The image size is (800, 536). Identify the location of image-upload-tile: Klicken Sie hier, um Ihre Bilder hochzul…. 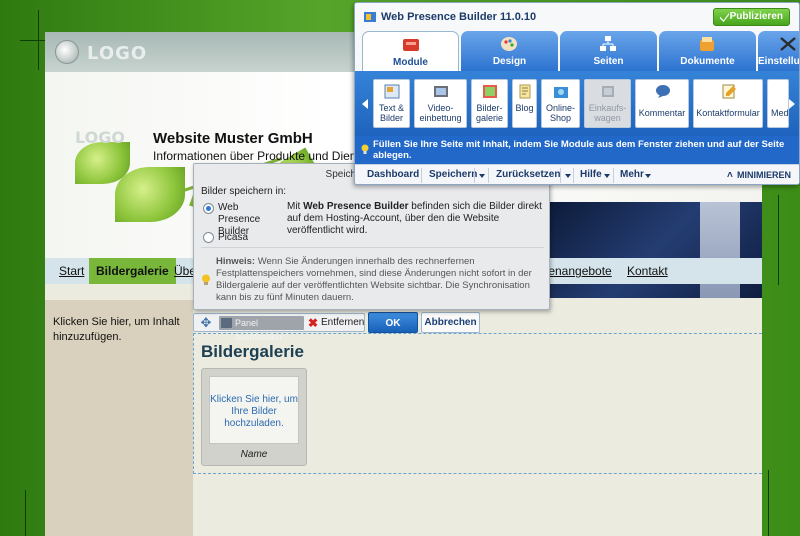
(254, 417).